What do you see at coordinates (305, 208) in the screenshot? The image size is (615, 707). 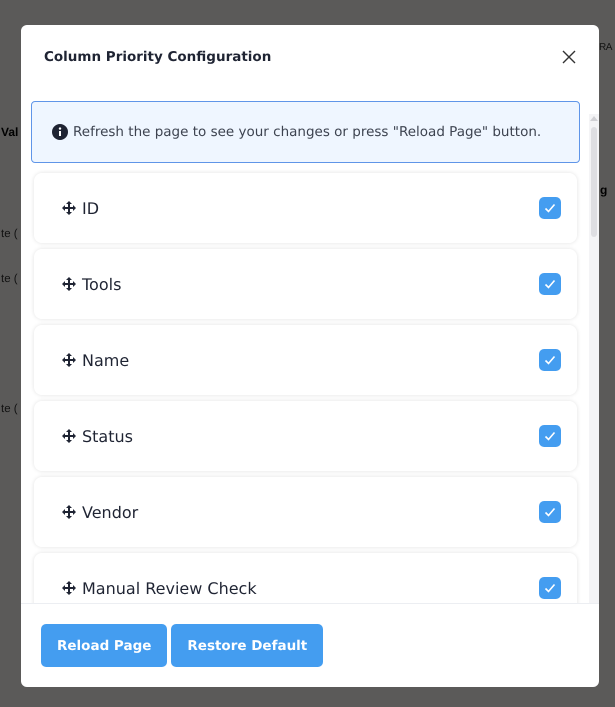 I see `column-item: ID` at bounding box center [305, 208].